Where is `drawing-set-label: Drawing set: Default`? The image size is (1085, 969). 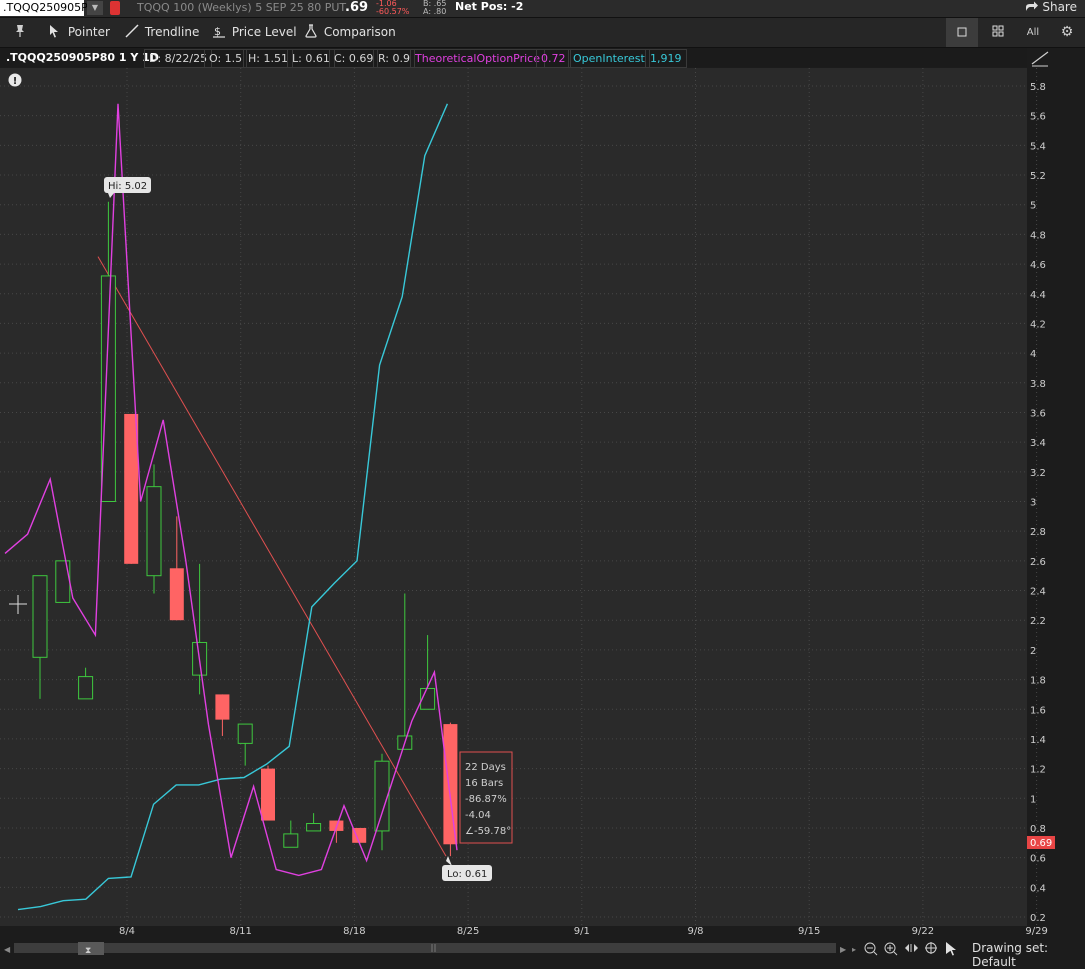 drawing-set-label: Drawing set: Default is located at coordinates (1028, 955).